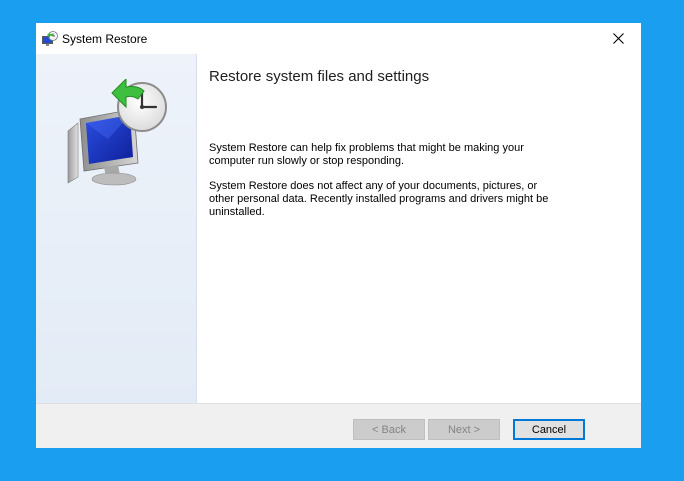 This screenshot has height=481, width=684. I want to click on title-bar: System Restore, so click(338, 38).